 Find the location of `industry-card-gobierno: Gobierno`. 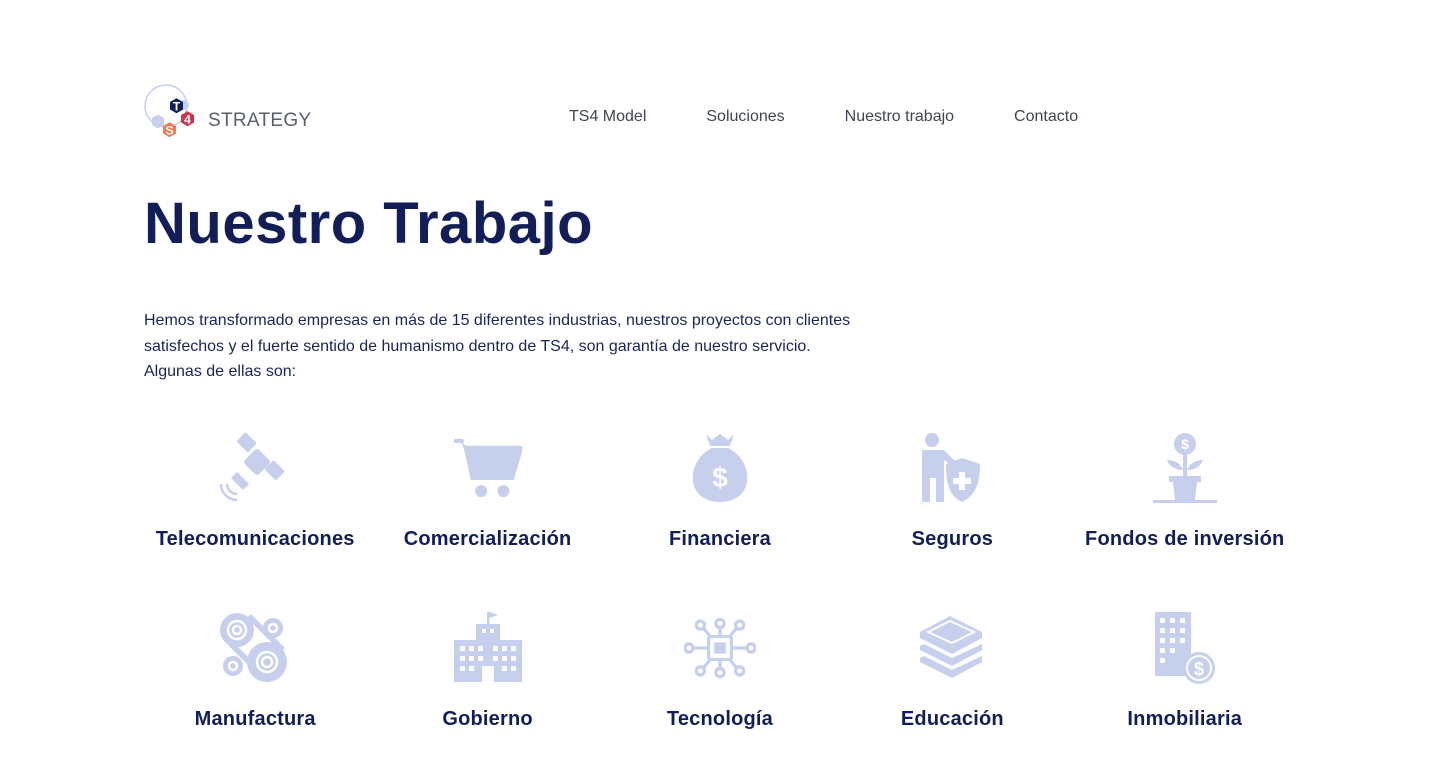

industry-card-gobierno: Gobierno is located at coordinates (487, 671).